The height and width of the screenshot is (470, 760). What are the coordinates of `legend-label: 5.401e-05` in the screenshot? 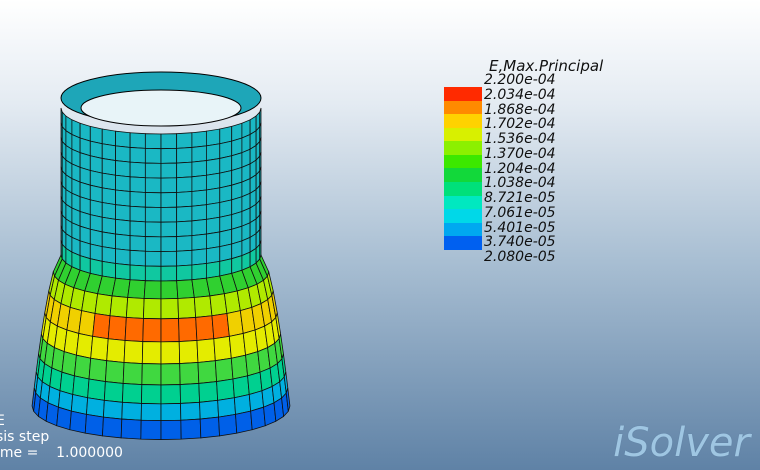 It's located at (520, 227).